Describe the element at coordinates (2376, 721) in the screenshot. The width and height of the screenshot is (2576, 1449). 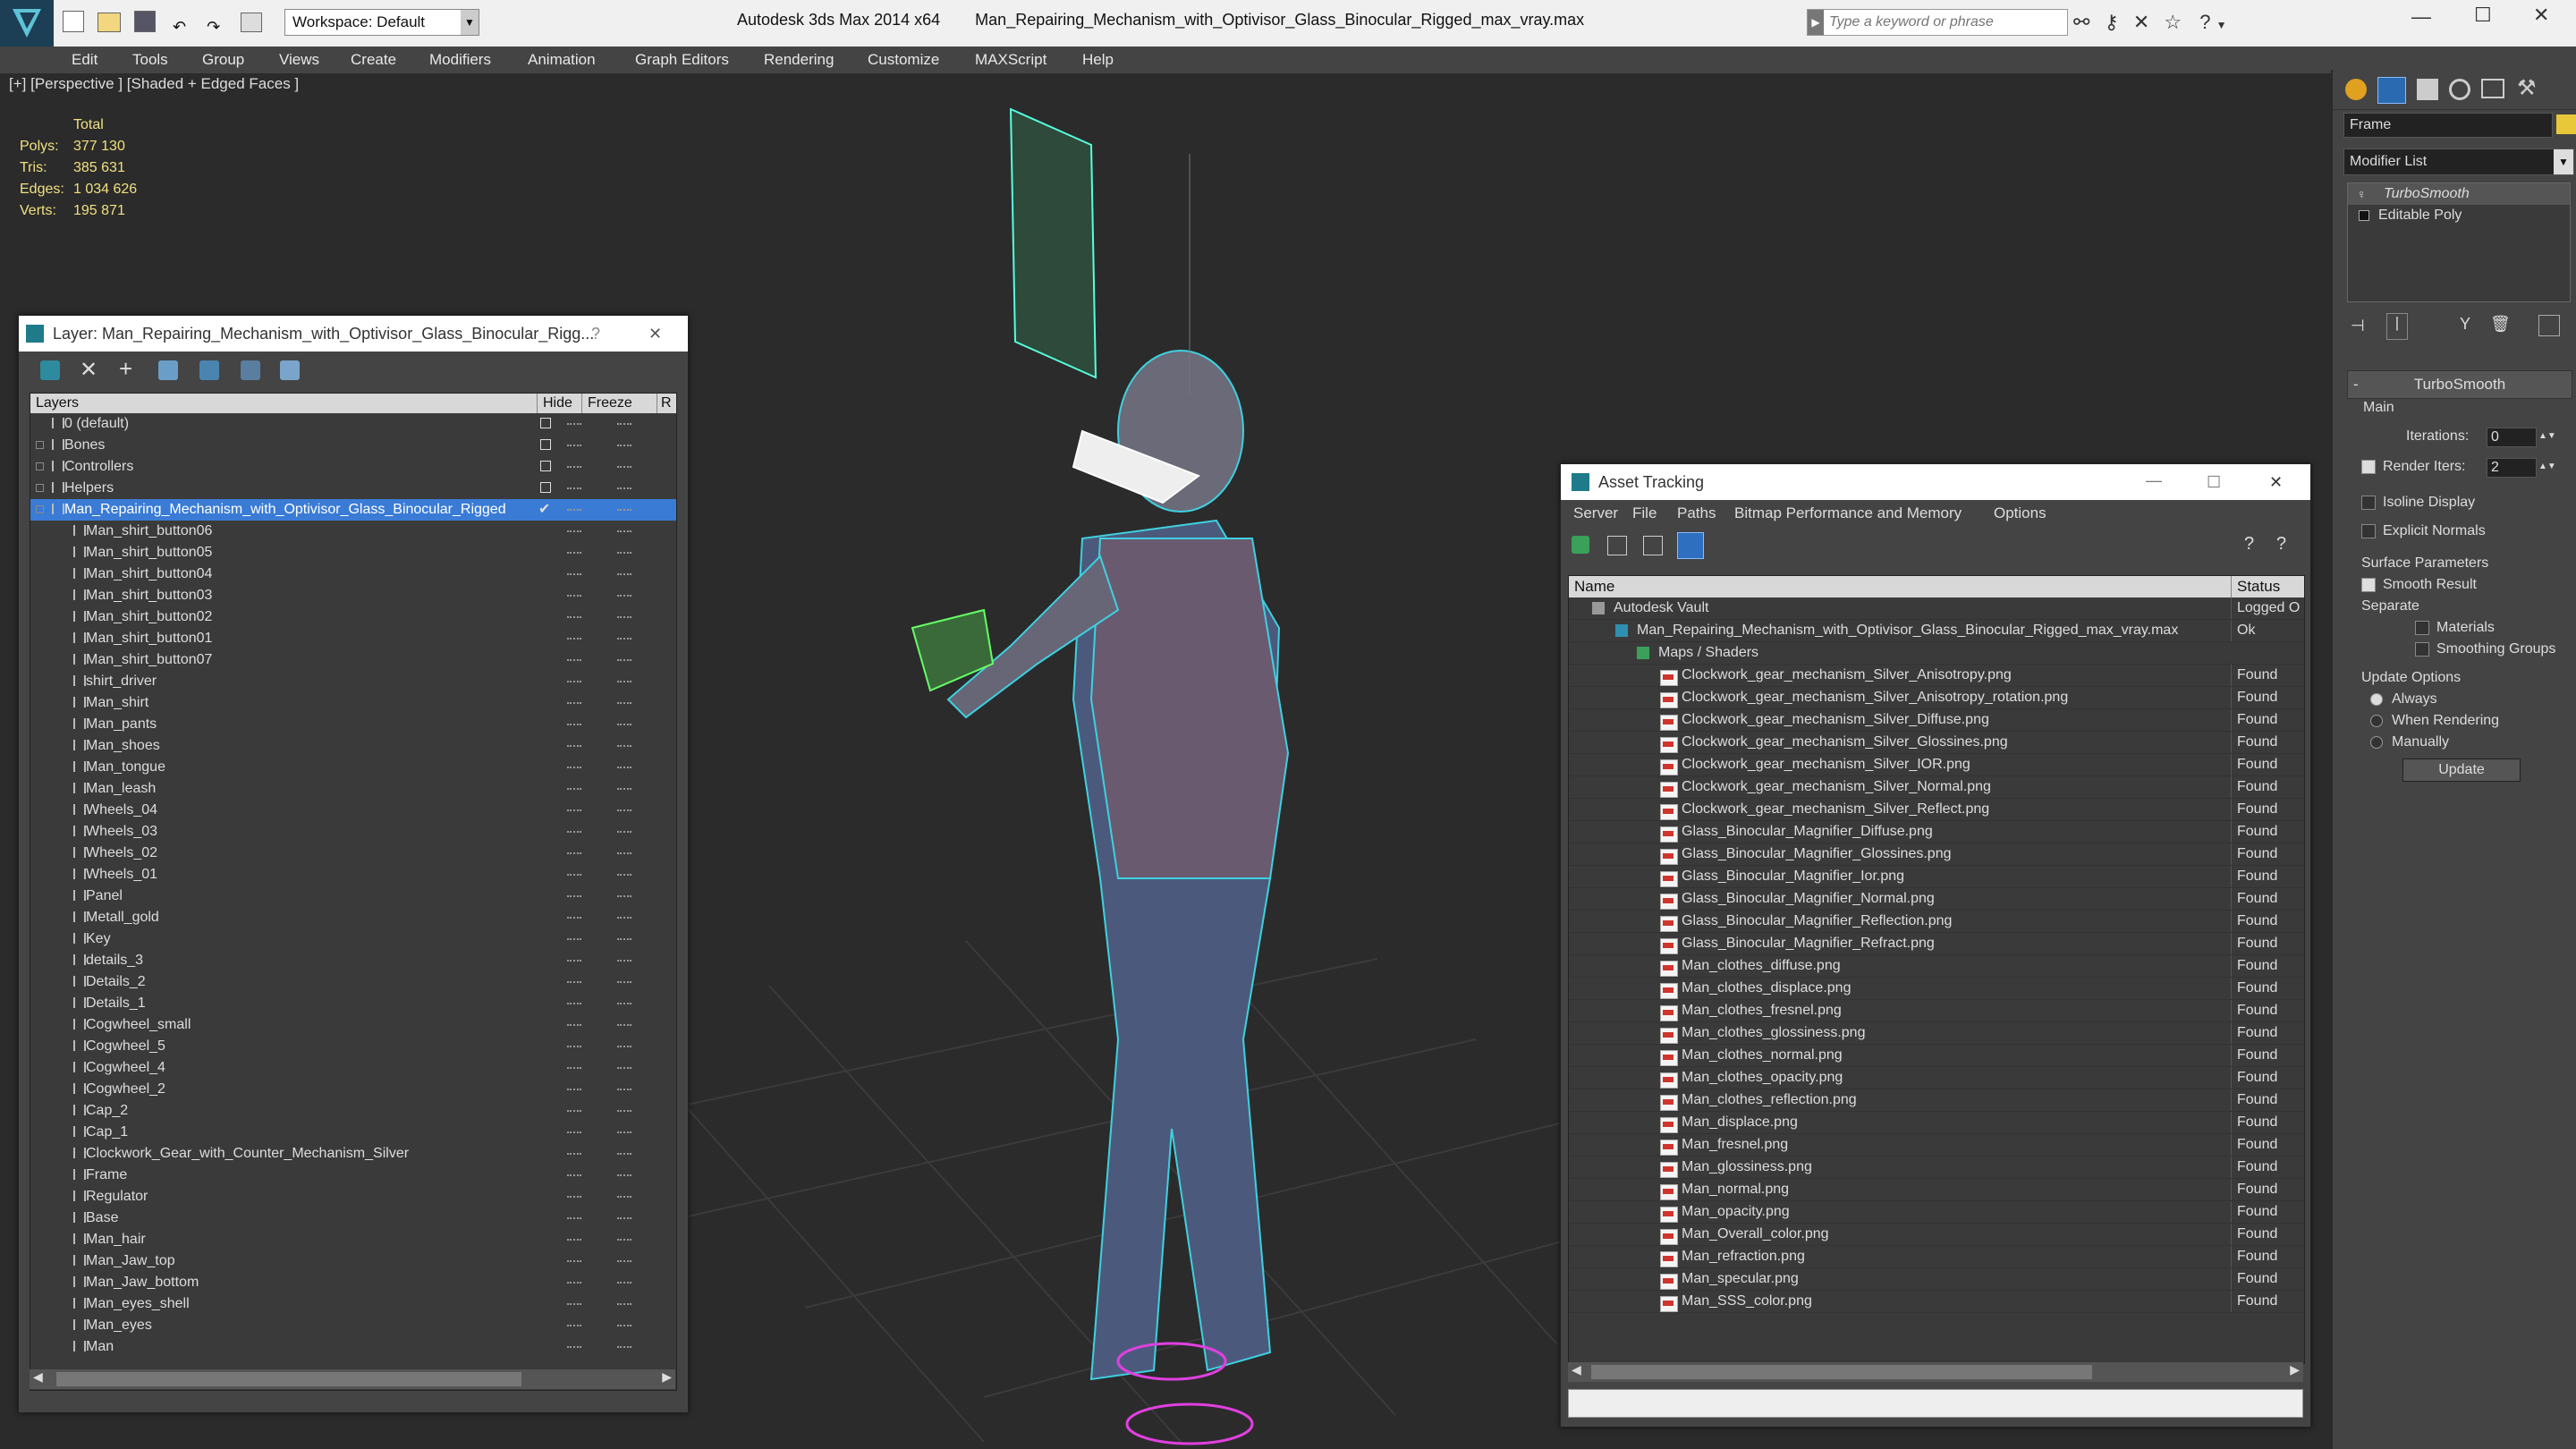
I see `when-rendering-radio` at that location.